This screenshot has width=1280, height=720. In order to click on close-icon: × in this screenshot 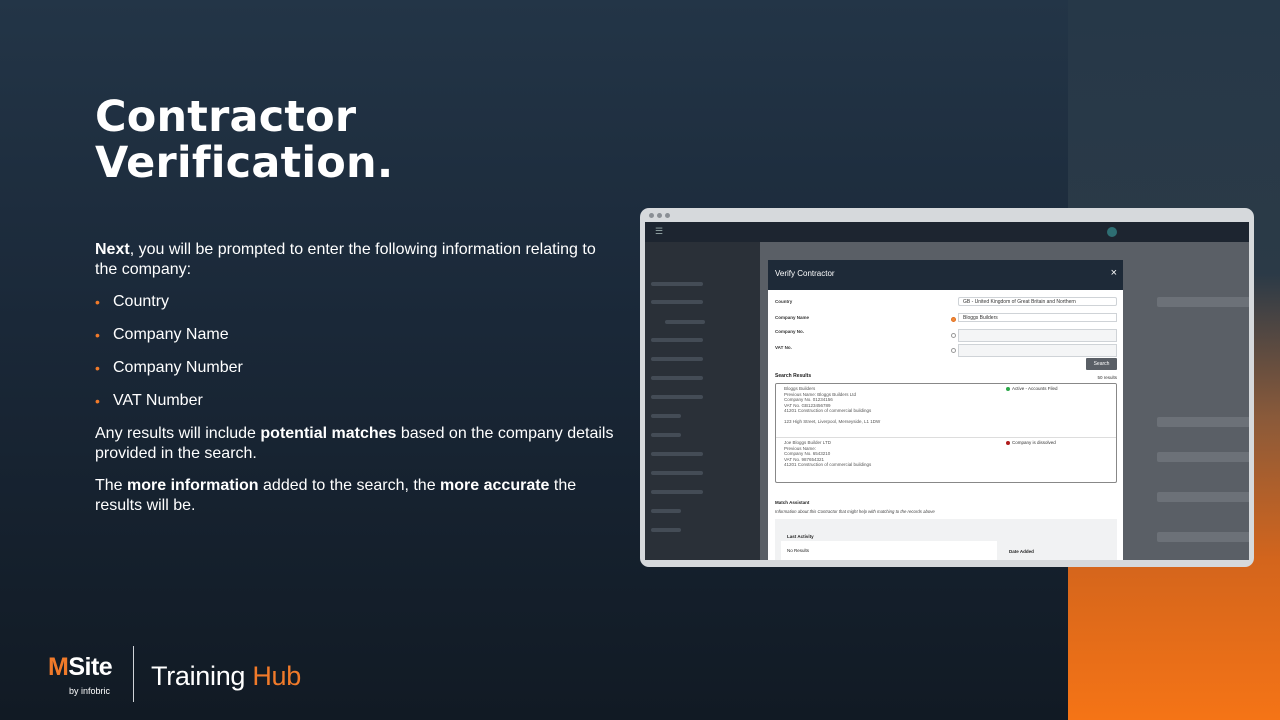, I will do `click(1114, 273)`.